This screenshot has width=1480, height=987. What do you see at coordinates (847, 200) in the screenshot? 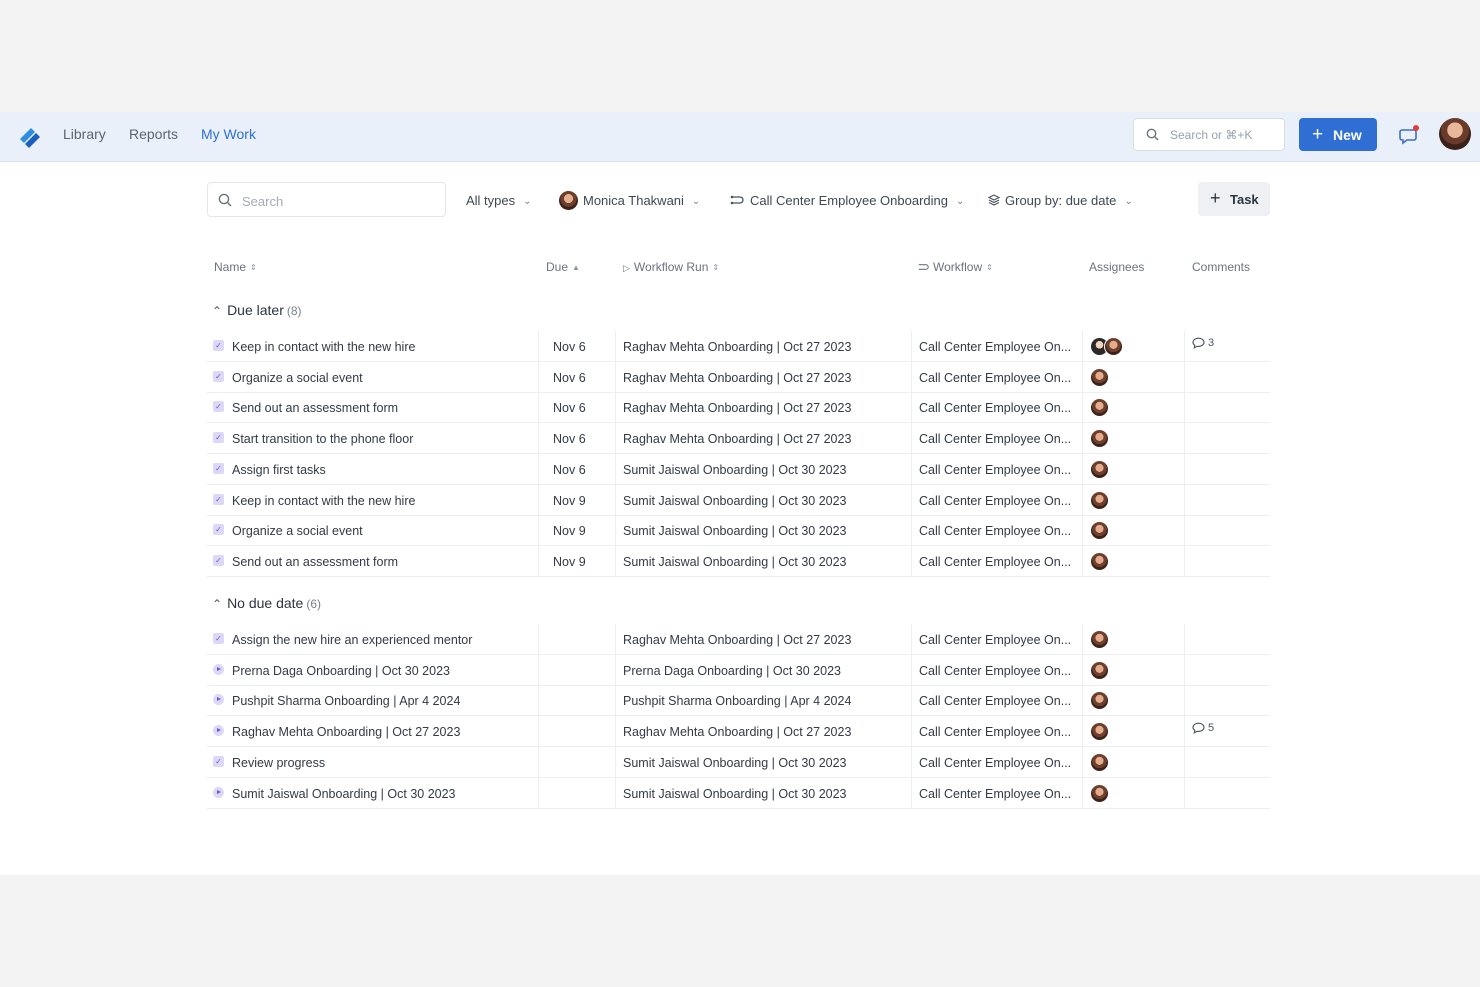
I see `workflow-filter-dropdown: Call Center Employee Onboarding ⌄` at bounding box center [847, 200].